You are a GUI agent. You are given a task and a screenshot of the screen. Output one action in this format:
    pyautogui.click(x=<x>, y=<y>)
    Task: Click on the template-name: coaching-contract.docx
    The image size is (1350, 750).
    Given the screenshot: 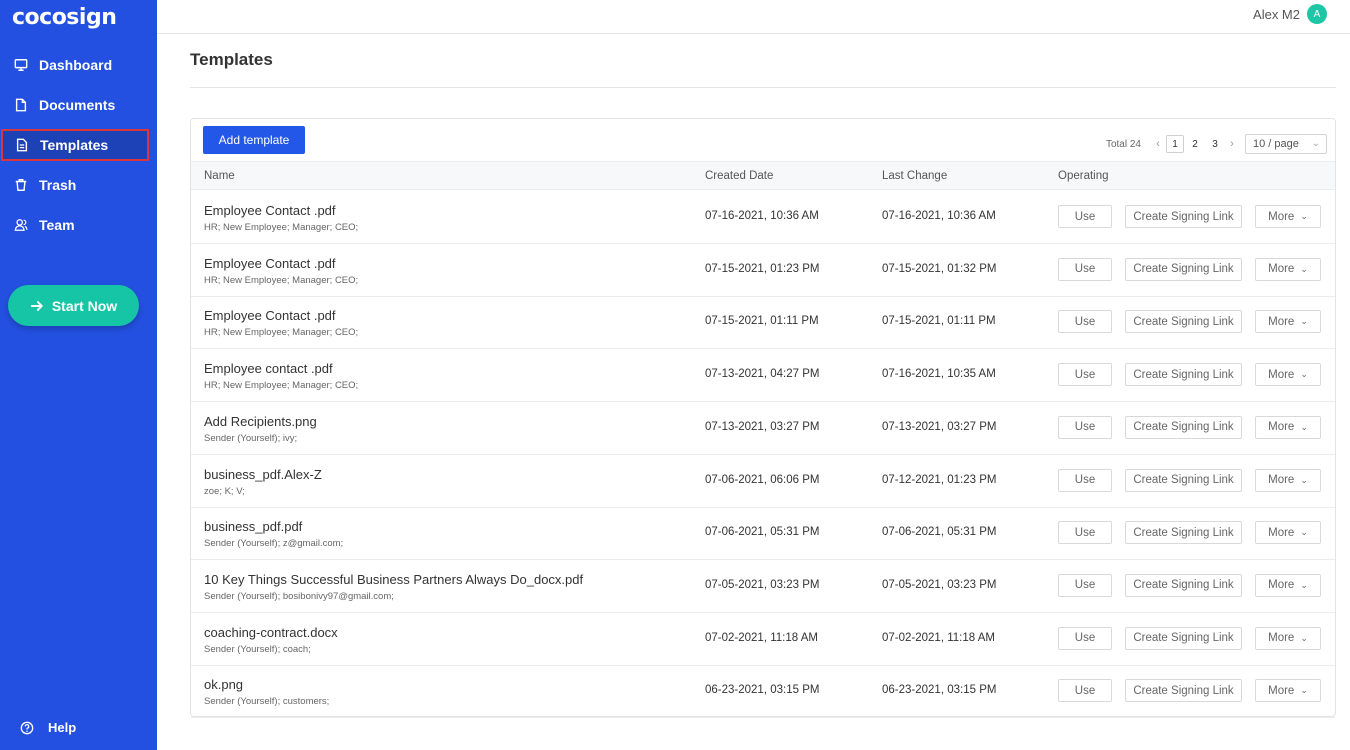 What is the action you would take?
    pyautogui.click(x=271, y=632)
    